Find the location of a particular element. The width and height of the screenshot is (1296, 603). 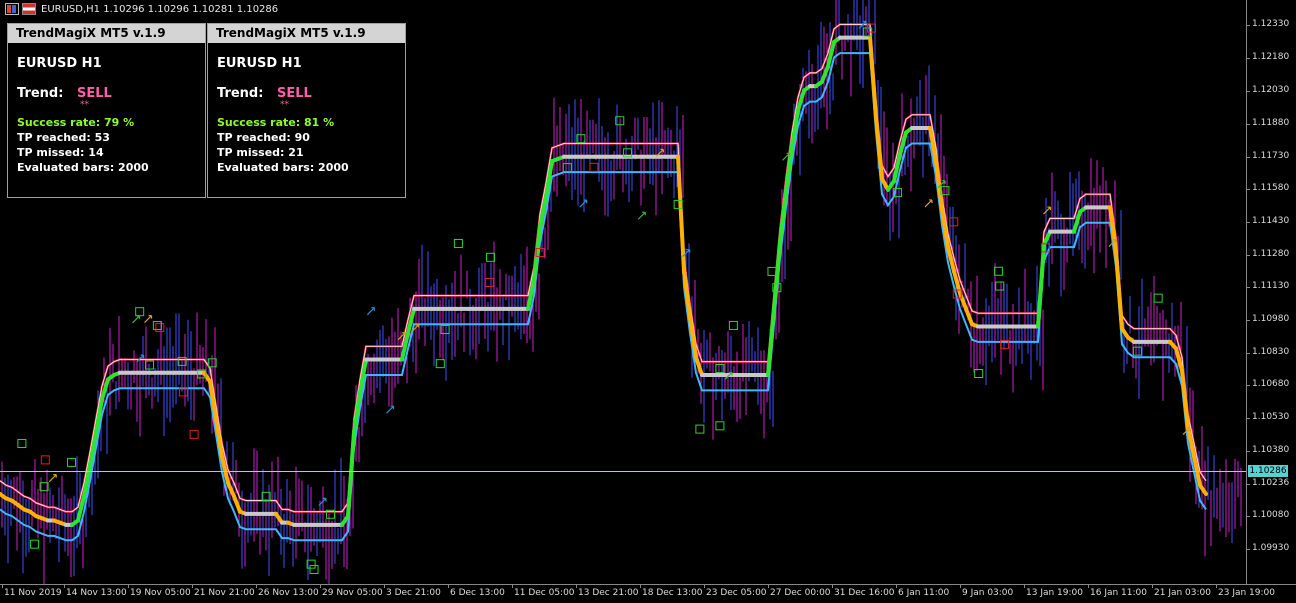

time-tick-label: 21 Jan 03:00 is located at coordinates (1182, 593).